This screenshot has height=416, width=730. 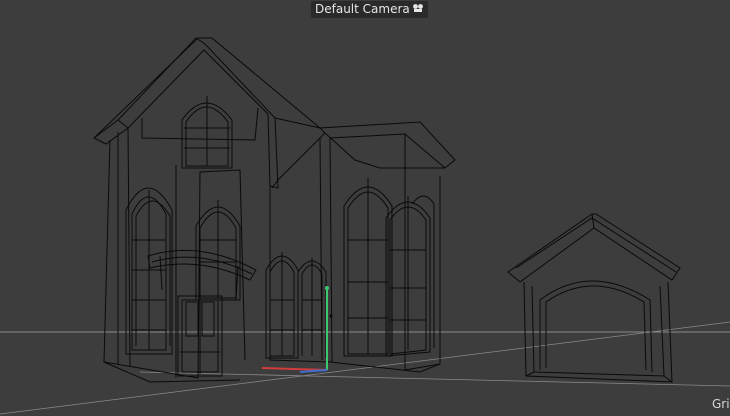 I want to click on camera-menu-button: Default Camera, so click(x=369, y=9).